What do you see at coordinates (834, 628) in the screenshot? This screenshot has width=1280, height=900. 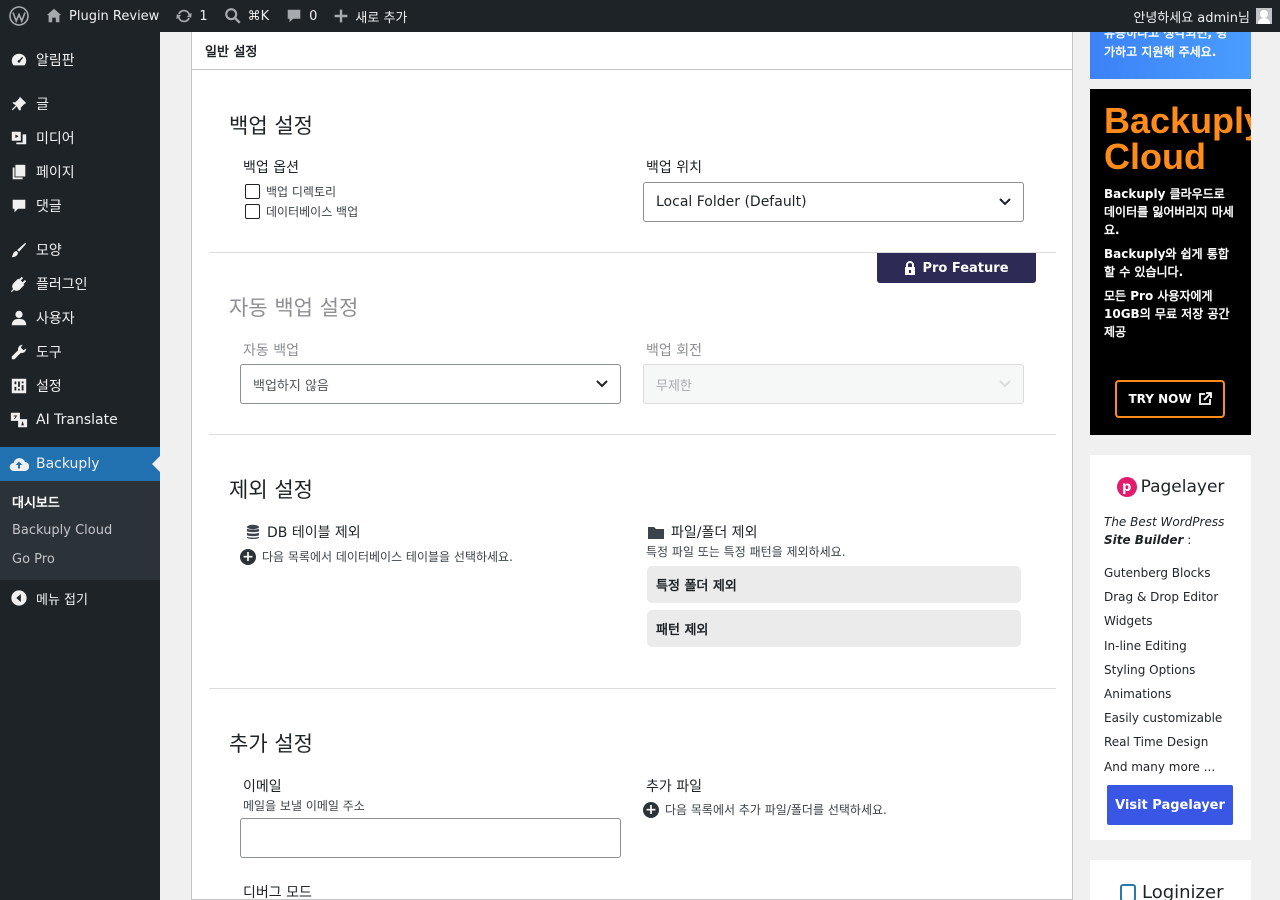 I see `exclude-pattern-button: 패턴 제외` at bounding box center [834, 628].